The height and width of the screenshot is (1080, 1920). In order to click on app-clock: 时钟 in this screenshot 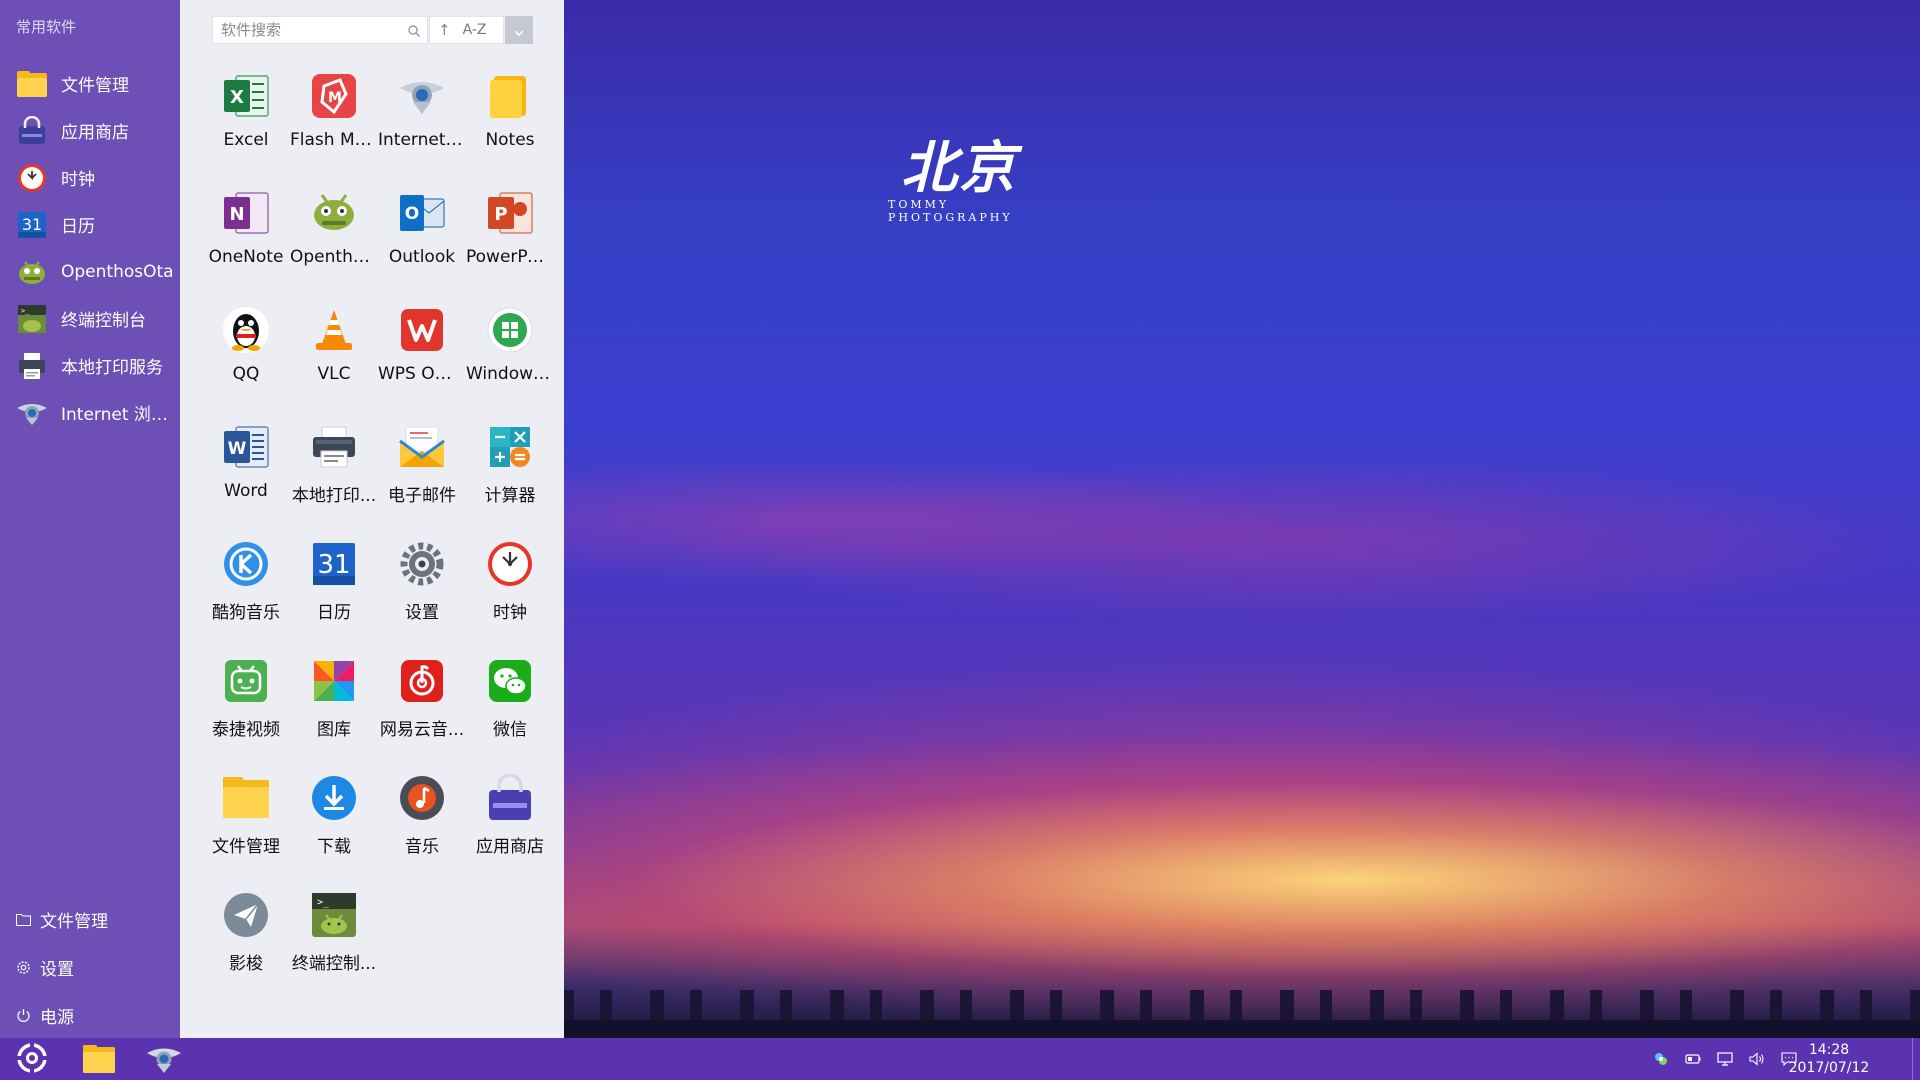, I will do `click(510, 590)`.